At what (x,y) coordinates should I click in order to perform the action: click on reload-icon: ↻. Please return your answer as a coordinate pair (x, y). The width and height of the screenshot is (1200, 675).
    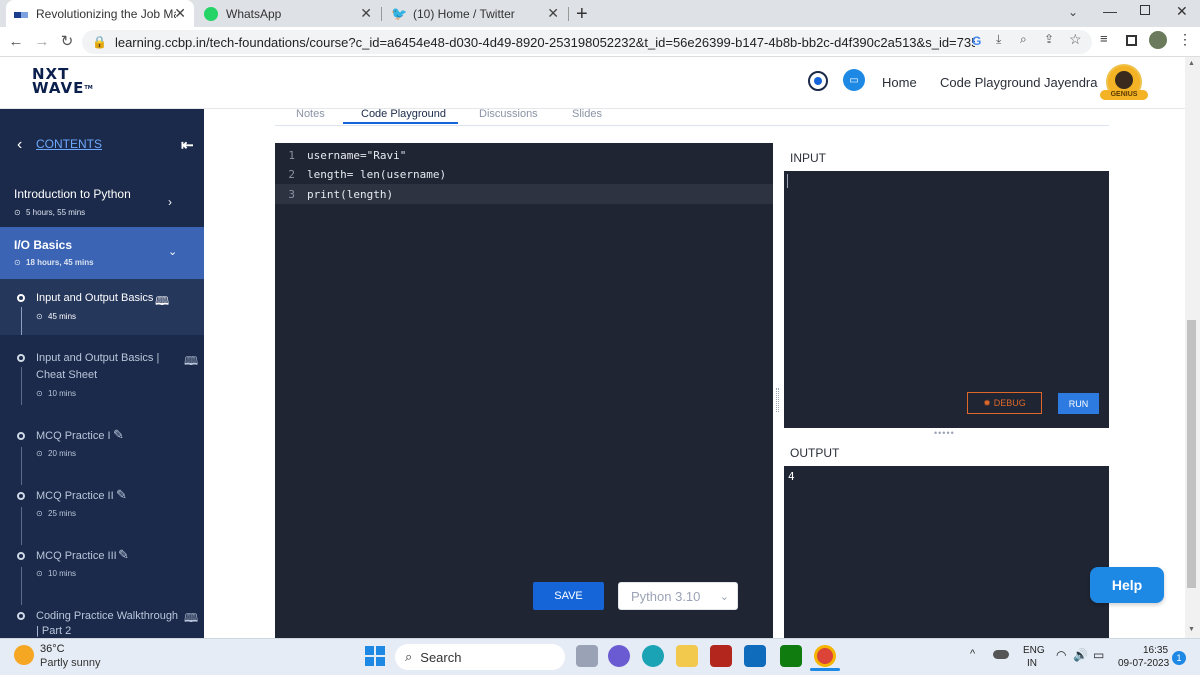
    Looking at the image, I should click on (67, 41).